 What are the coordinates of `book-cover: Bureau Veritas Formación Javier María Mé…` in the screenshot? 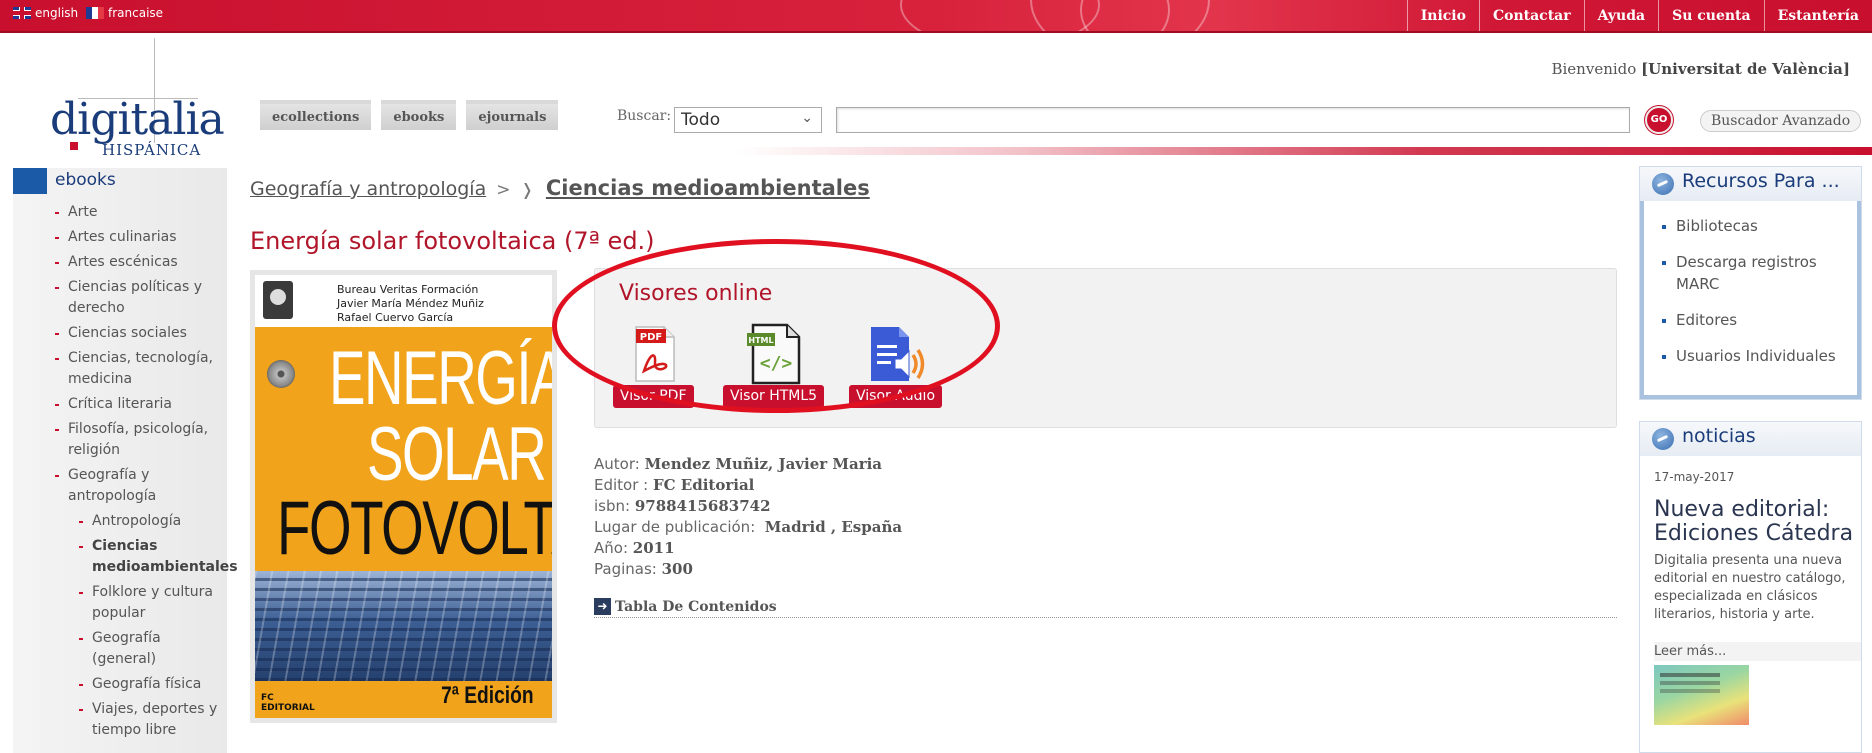 It's located at (403, 496).